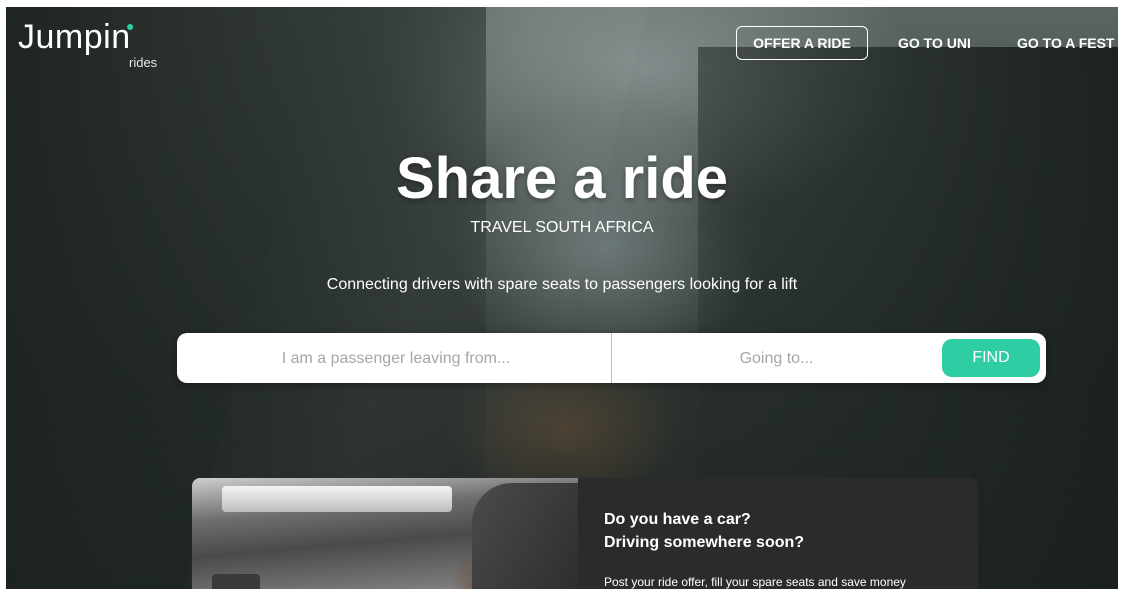 The image size is (1124, 589). I want to click on leaving-from-input, so click(396, 359).